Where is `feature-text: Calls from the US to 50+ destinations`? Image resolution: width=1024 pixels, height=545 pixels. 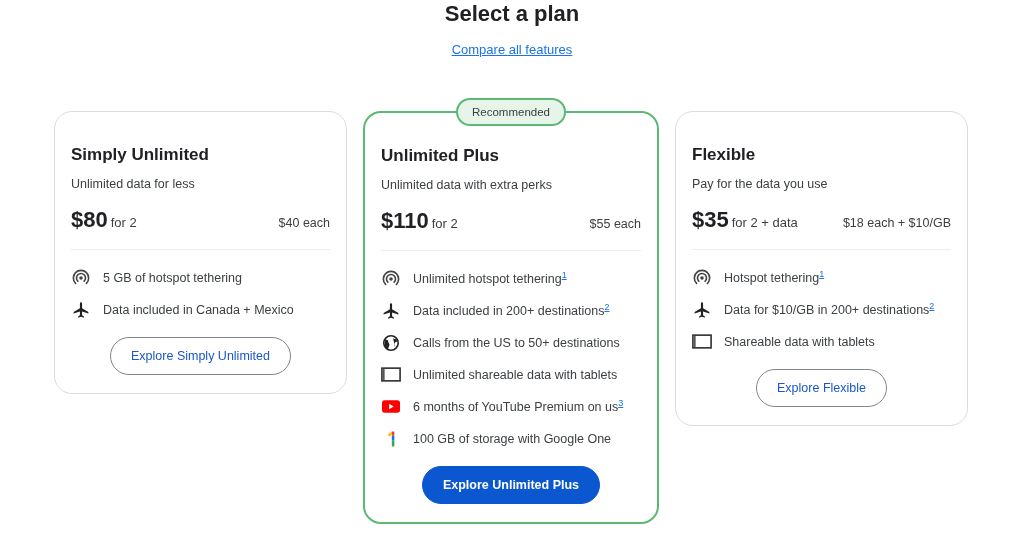
feature-text: Calls from the US to 50+ destinations is located at coordinates (516, 342).